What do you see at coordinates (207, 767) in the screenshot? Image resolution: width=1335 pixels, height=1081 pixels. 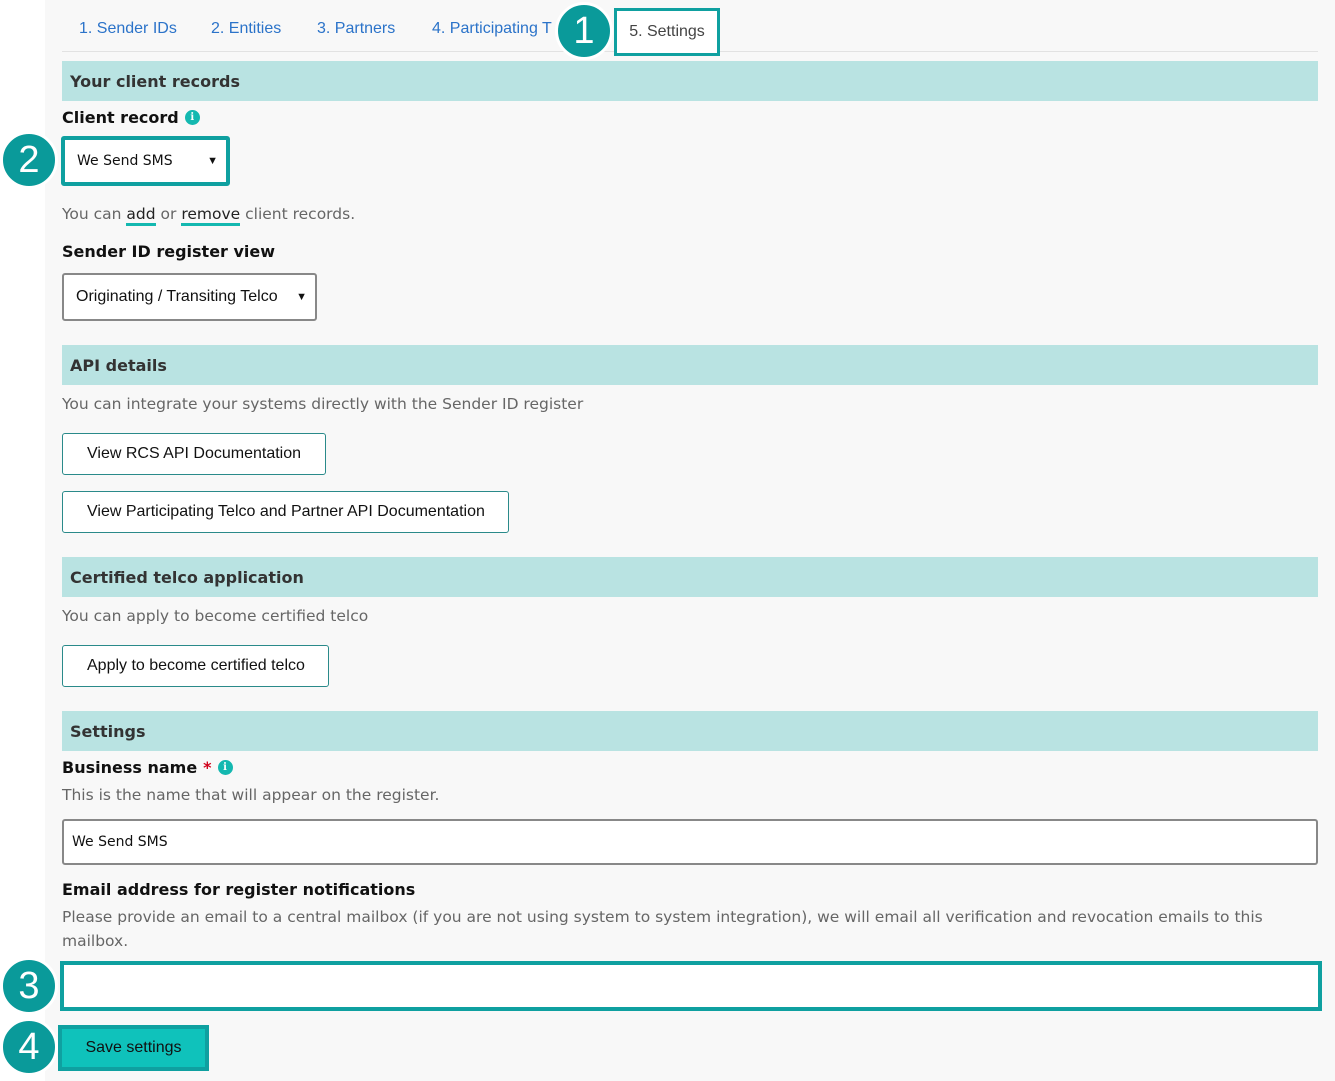 I see `required-marker: *` at bounding box center [207, 767].